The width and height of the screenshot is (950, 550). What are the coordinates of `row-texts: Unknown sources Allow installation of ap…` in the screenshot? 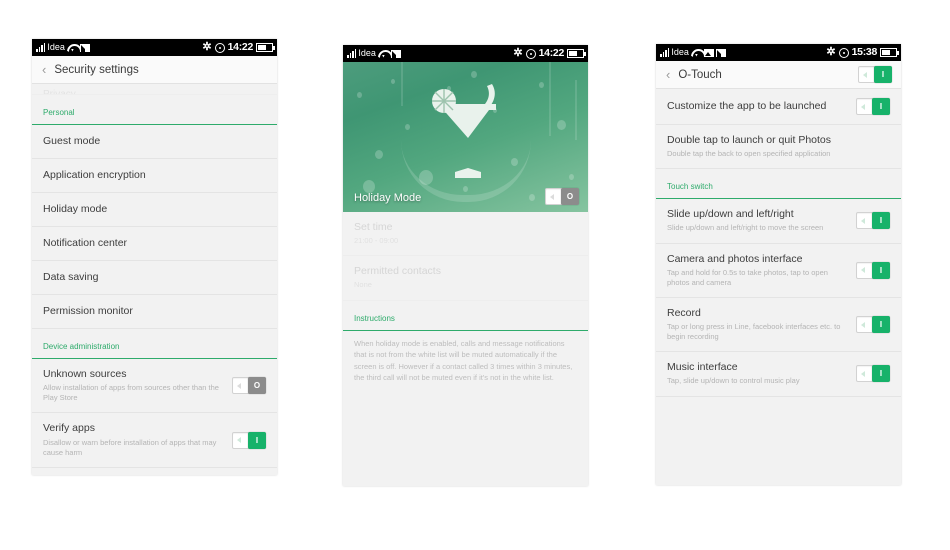 It's located at (137, 385).